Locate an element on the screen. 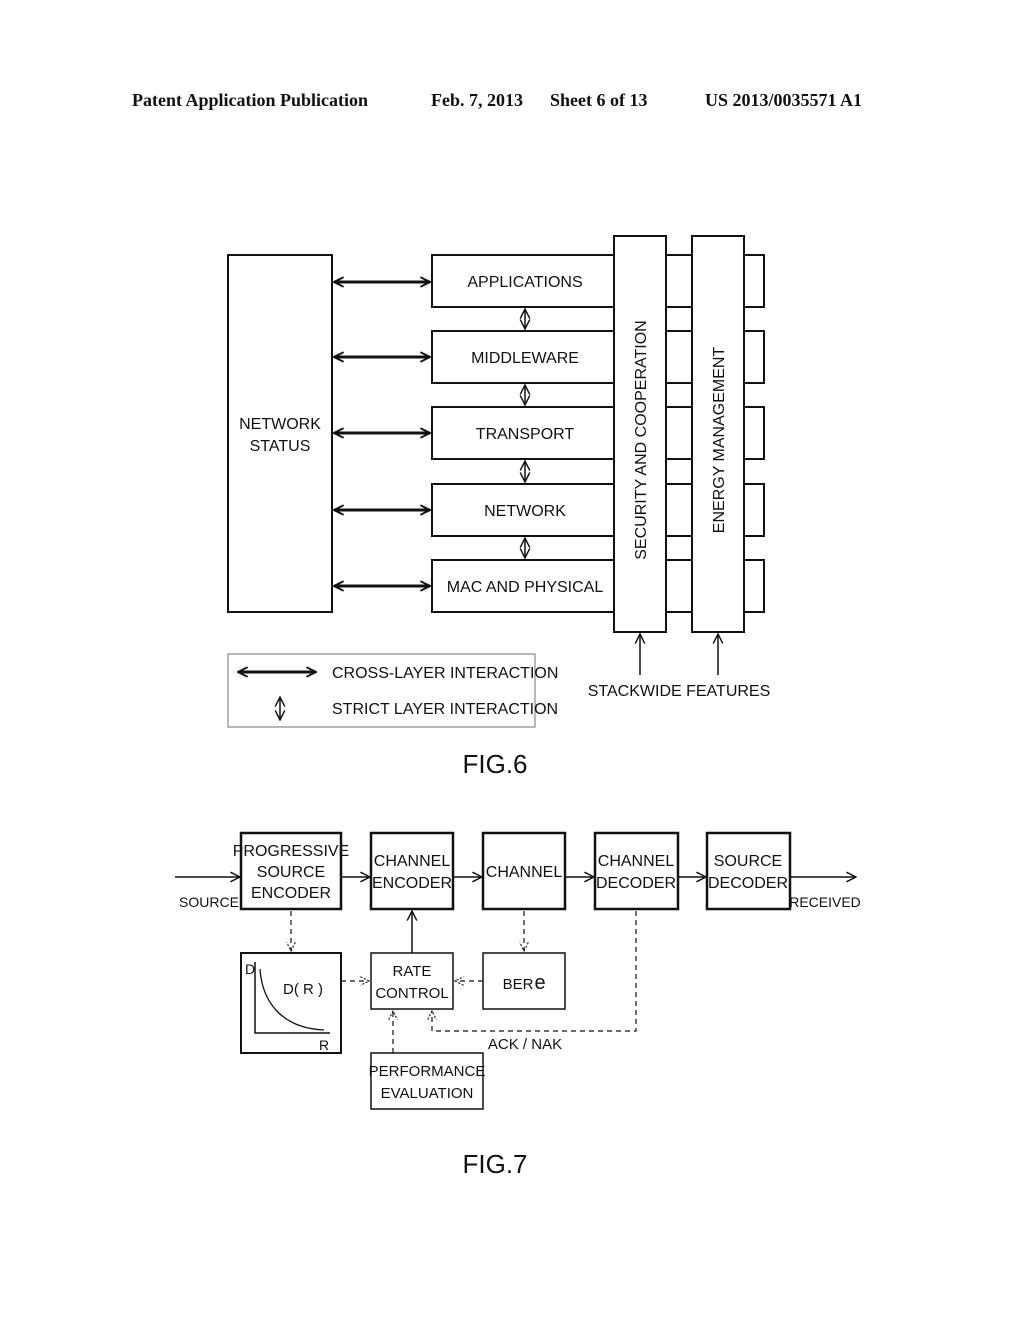 This screenshot has width=1024, height=1320. ack-nak-label: ACK / NAK is located at coordinates (525, 1044).